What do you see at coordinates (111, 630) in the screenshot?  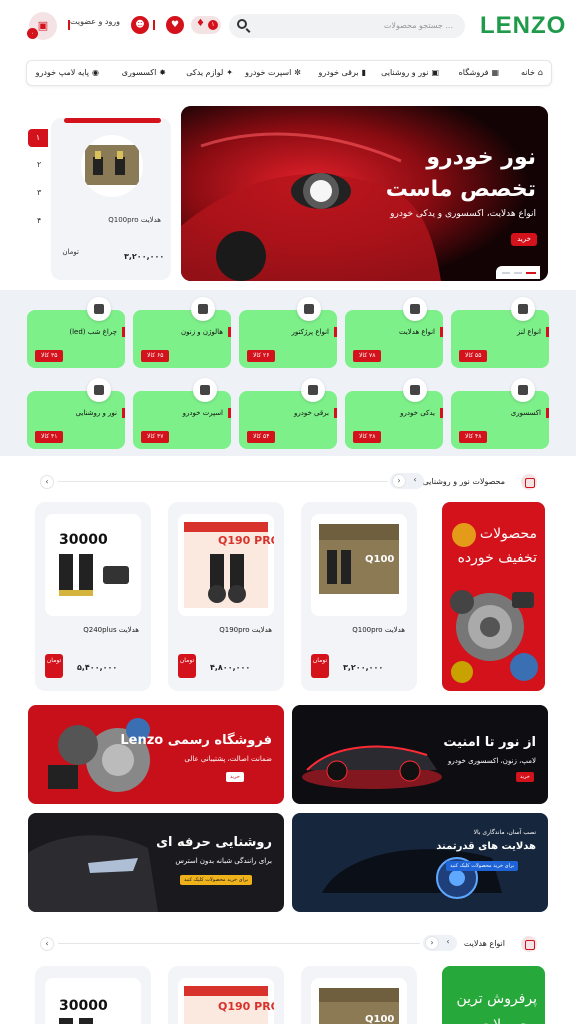 I see `product-name: هدلایت Q240plus` at bounding box center [111, 630].